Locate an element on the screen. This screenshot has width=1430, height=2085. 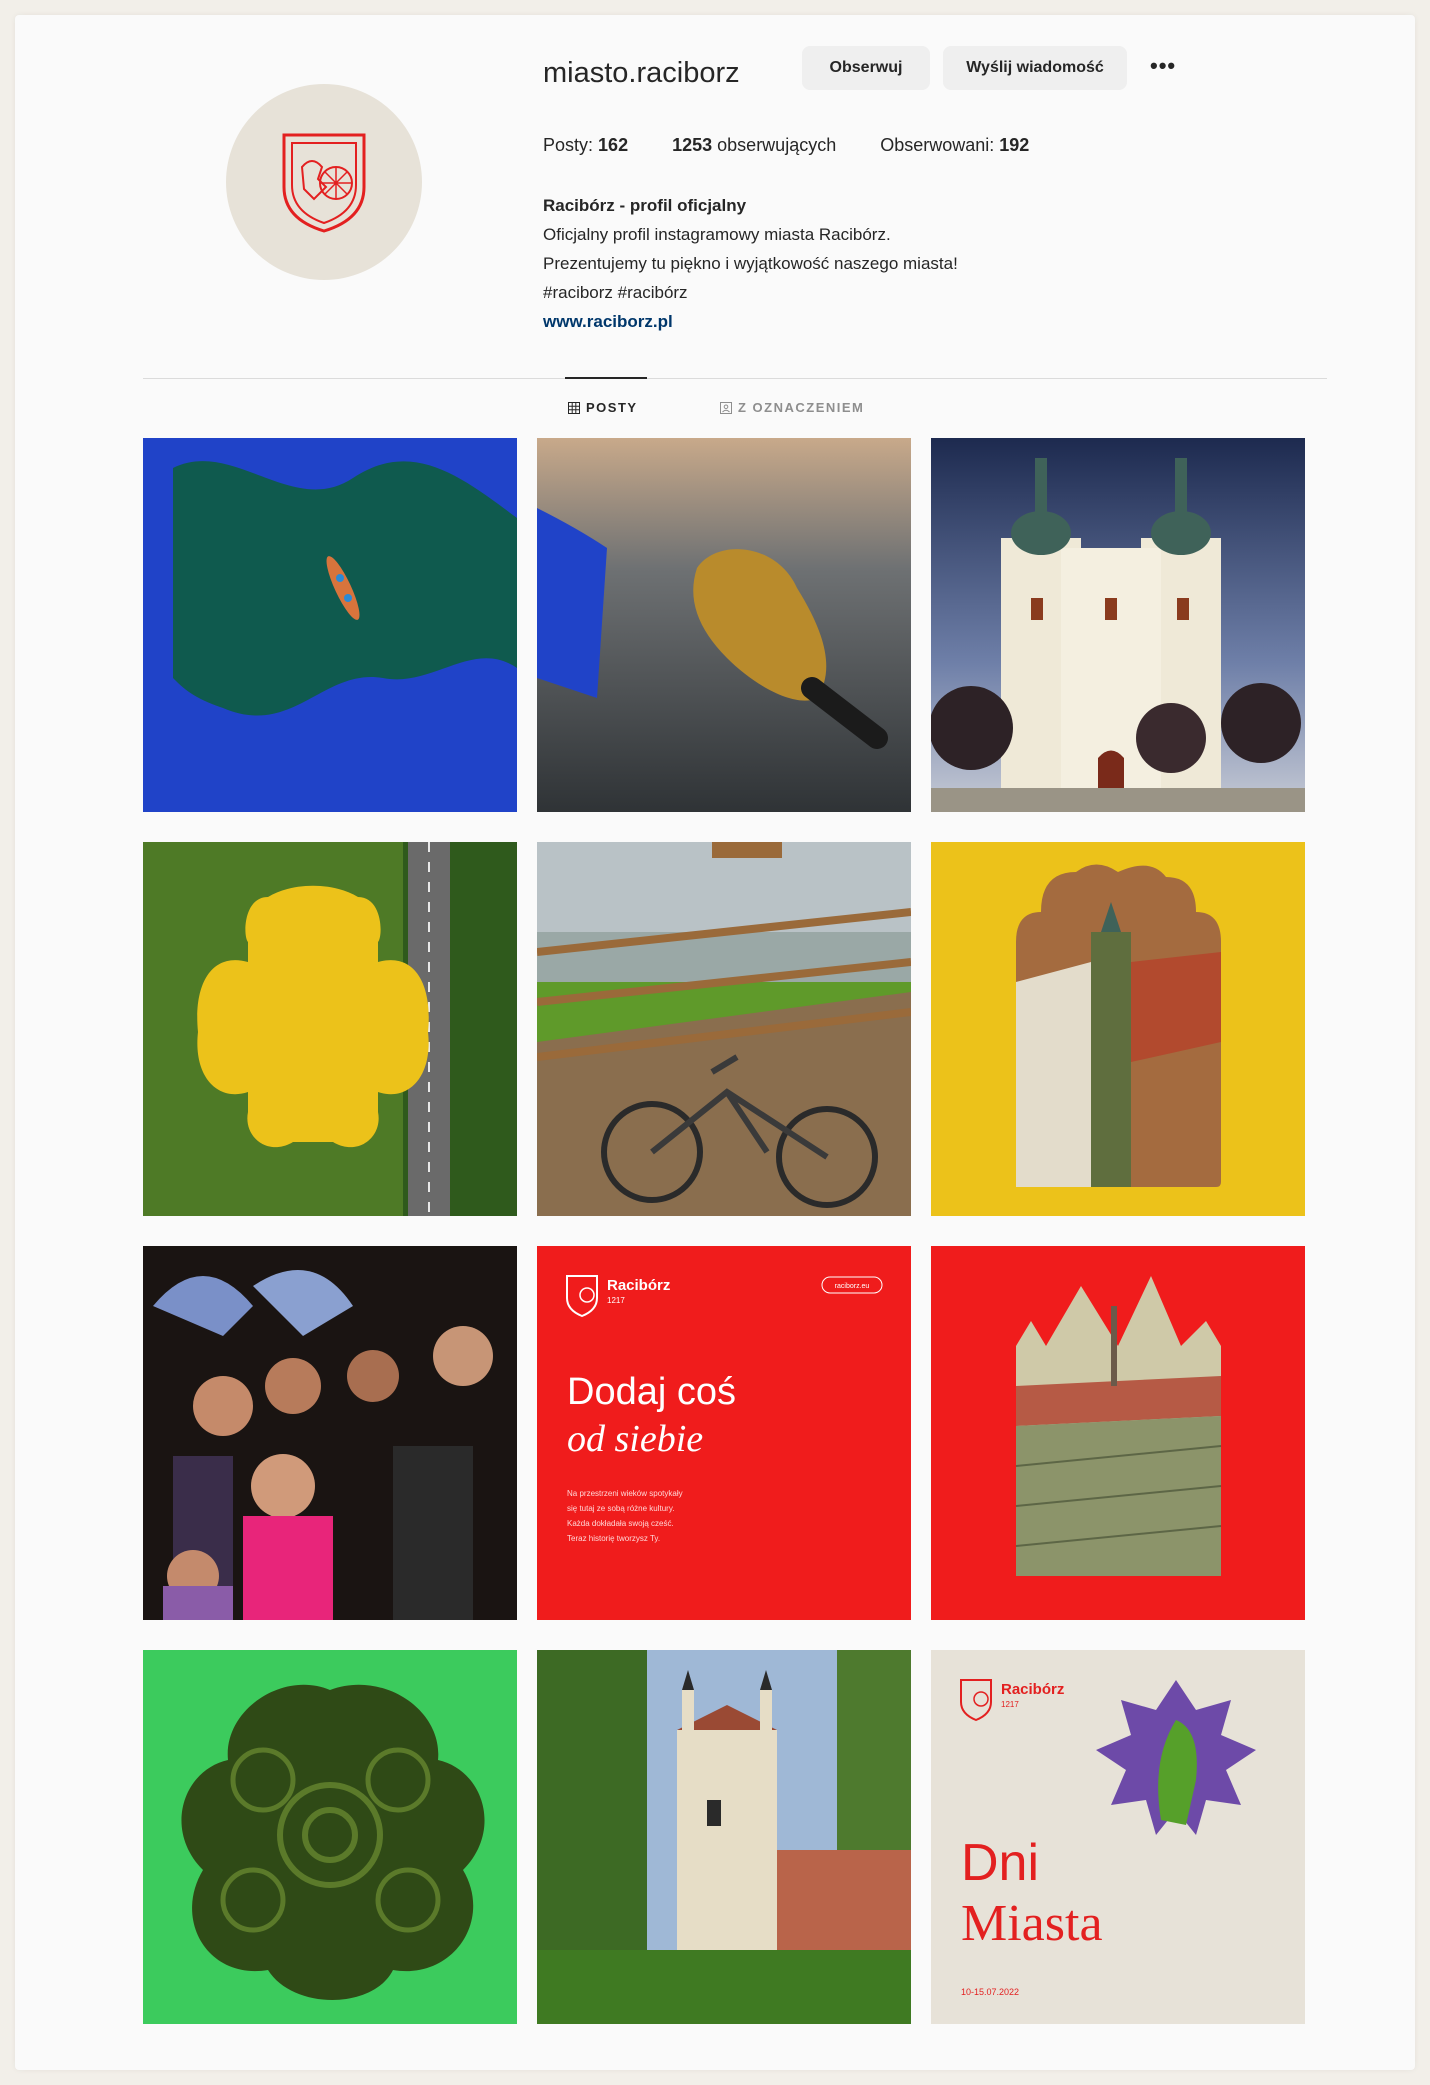
concert-crowd-image is located at coordinates (330, 1433).